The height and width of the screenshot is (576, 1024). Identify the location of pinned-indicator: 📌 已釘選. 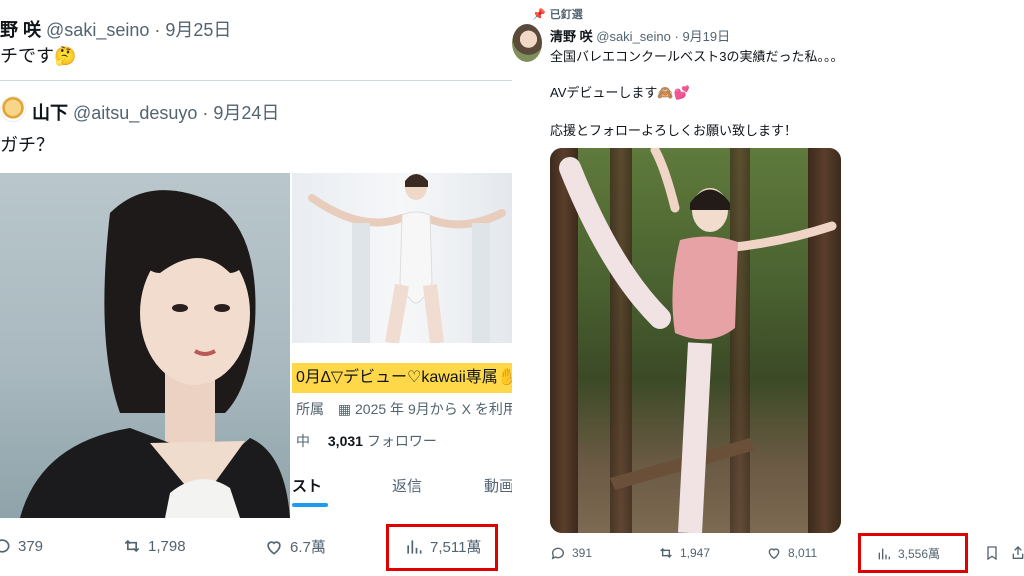
(557, 14).